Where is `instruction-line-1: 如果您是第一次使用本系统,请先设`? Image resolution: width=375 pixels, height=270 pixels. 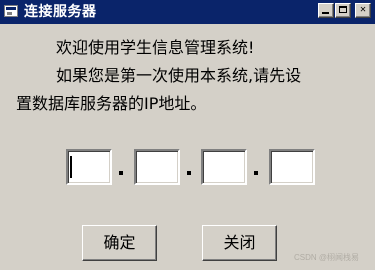 instruction-line-1: 如果您是第一次使用本系统,请先设 is located at coordinates (179, 75).